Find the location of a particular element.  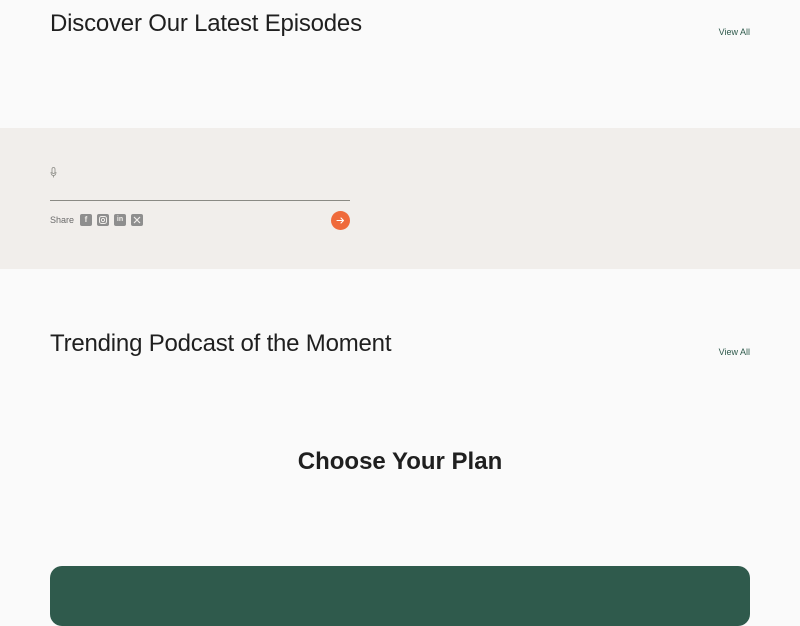

arrow-right-icon is located at coordinates (340, 220).